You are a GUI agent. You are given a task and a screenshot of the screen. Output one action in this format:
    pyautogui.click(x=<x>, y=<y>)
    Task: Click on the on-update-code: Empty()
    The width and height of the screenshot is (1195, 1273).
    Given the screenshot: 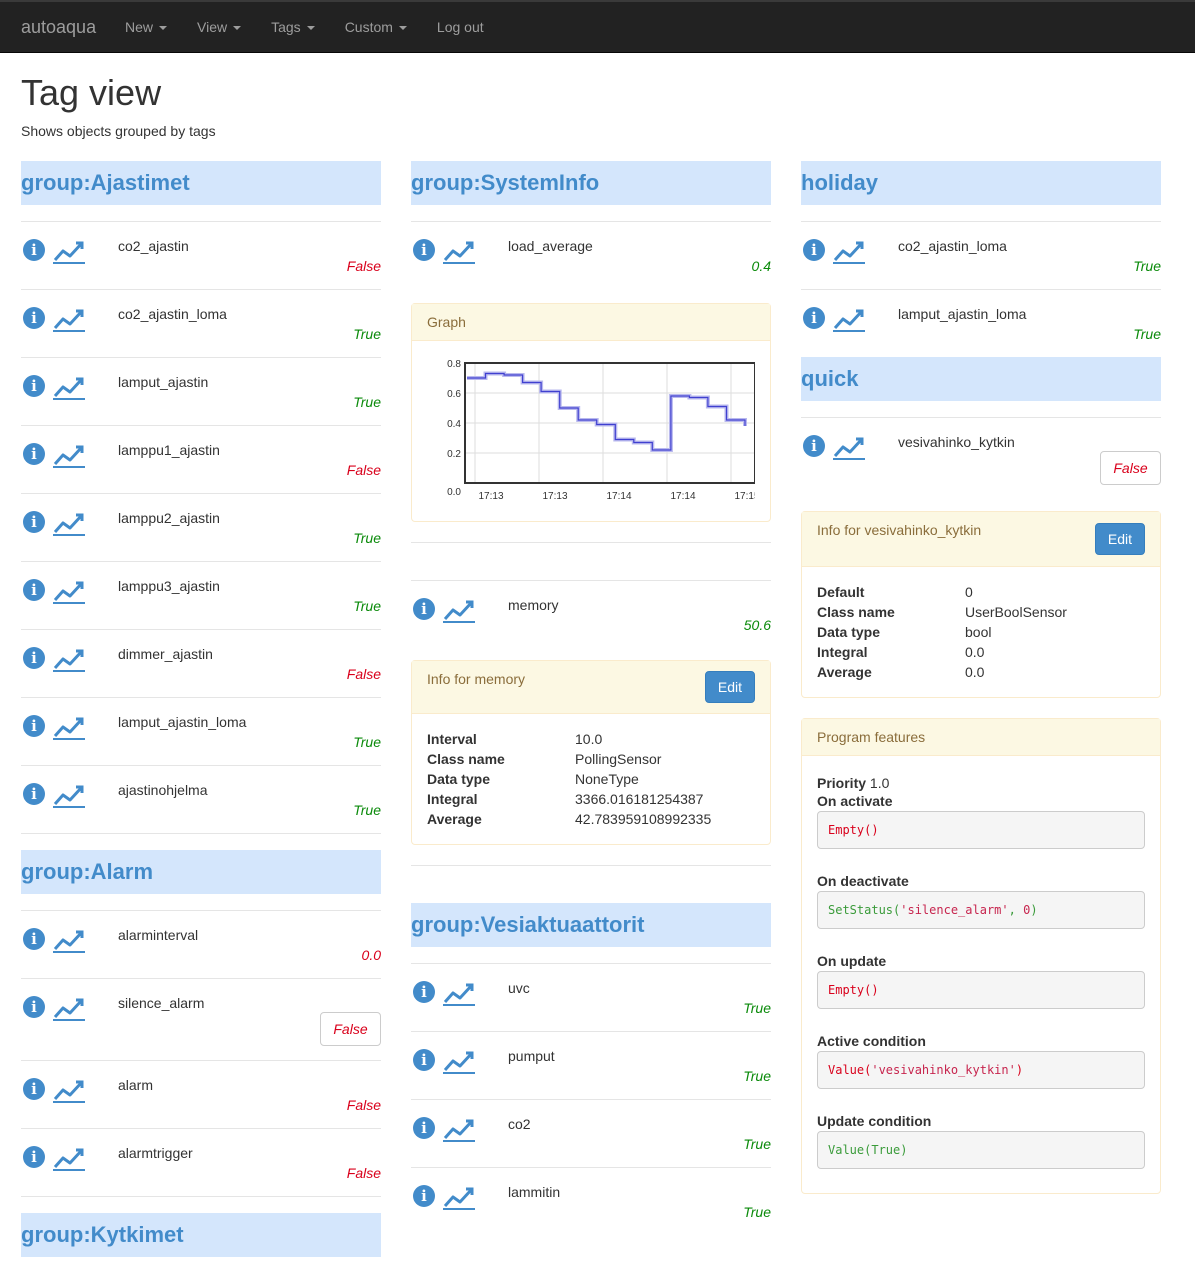 What is the action you would take?
    pyautogui.click(x=981, y=990)
    